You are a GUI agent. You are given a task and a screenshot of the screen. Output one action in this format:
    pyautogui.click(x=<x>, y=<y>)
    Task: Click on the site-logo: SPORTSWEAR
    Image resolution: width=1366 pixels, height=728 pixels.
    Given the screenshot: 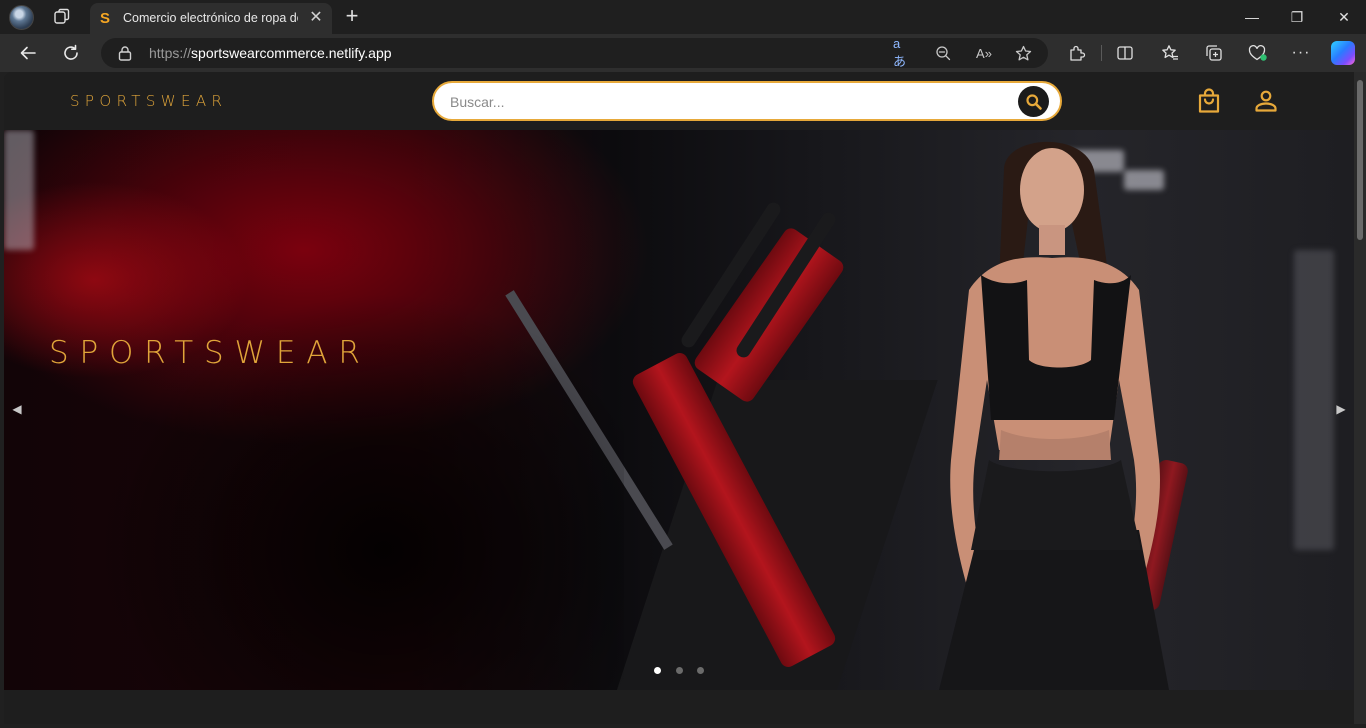 What is the action you would take?
    pyautogui.click(x=182, y=101)
    